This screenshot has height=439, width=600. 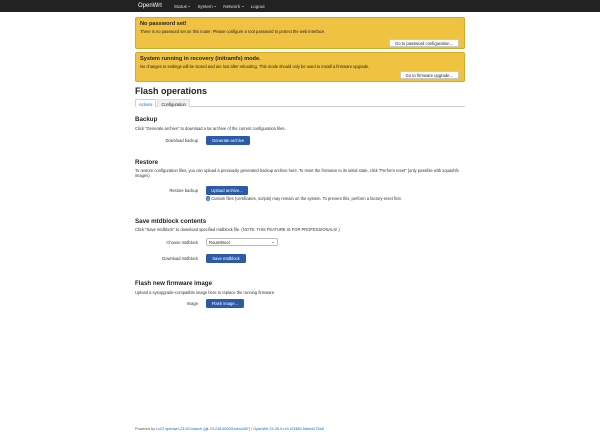 I want to click on top-navbar: OpenWrt Status System Network Logout, so click(x=300, y=6).